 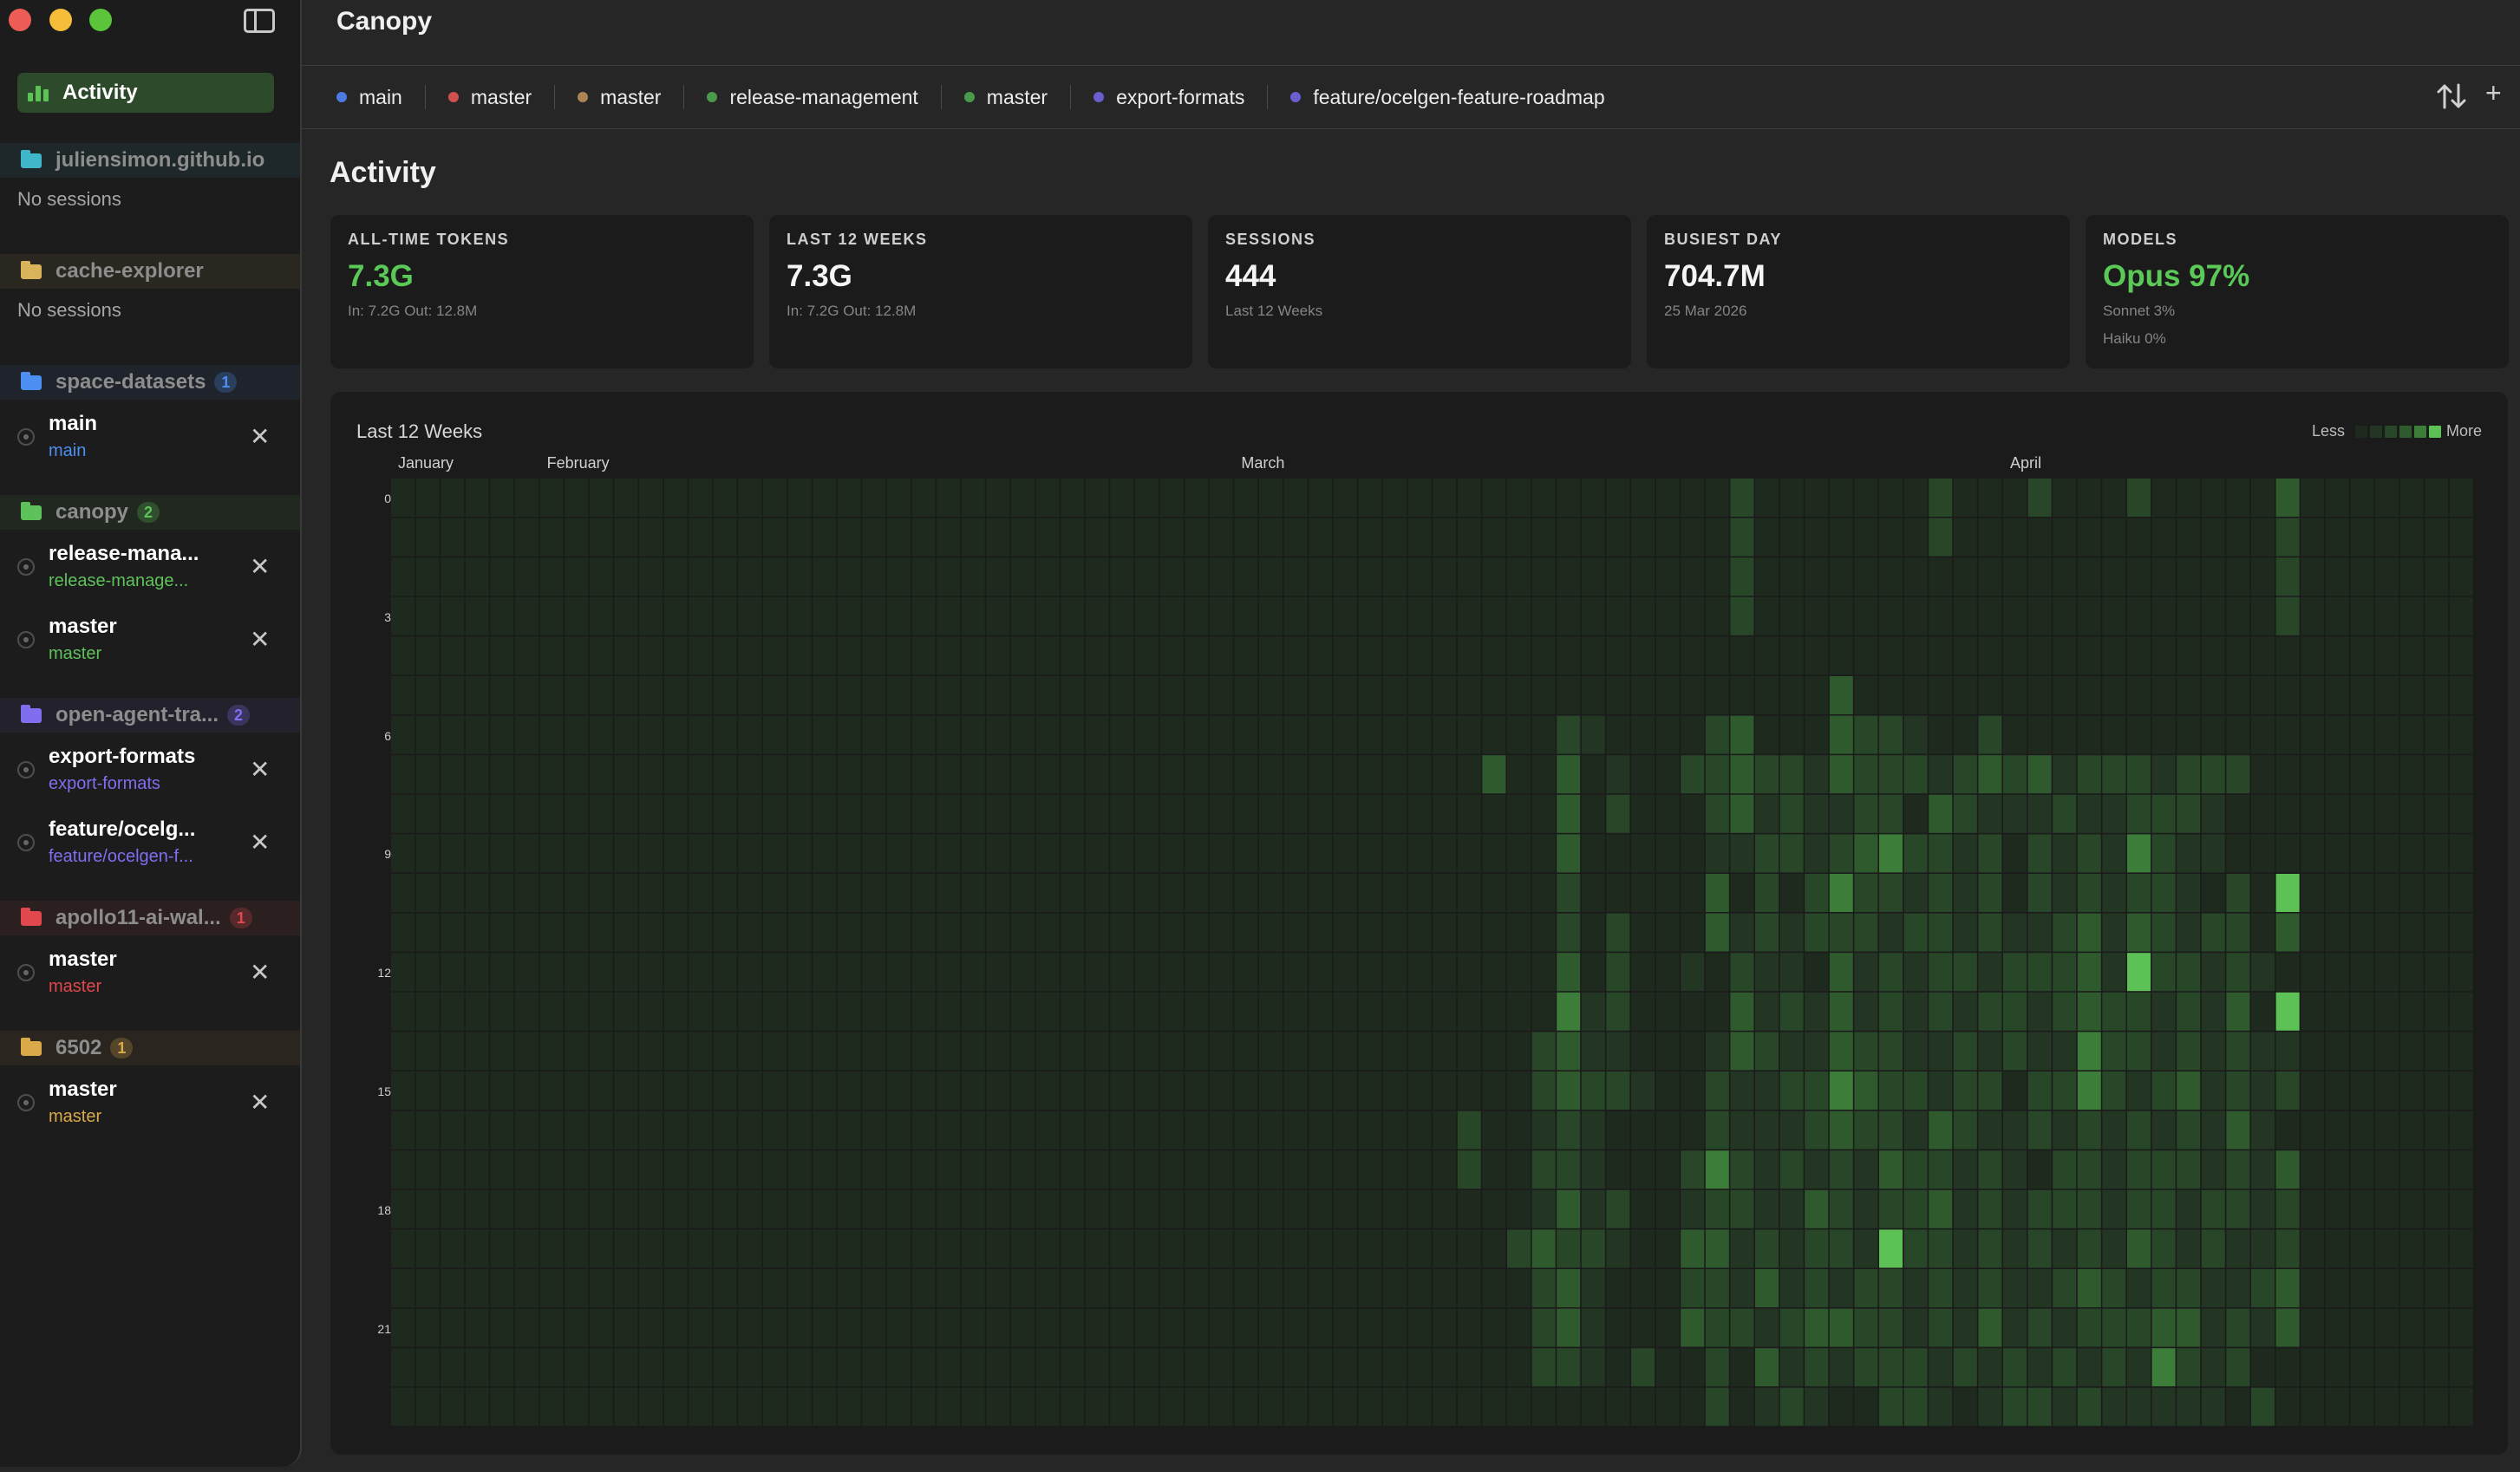 What do you see at coordinates (145, 93) in the screenshot?
I see `sidebar-item-activity: Activity` at bounding box center [145, 93].